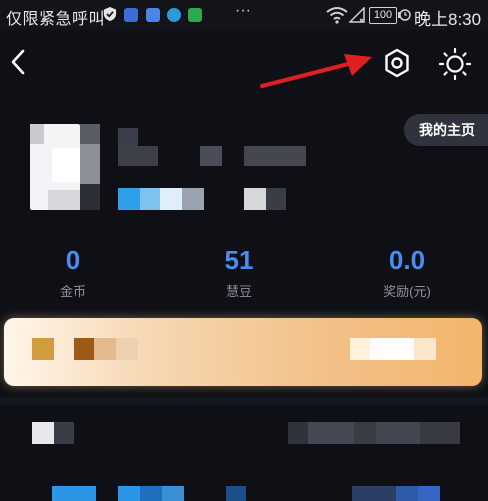  I want to click on status-bar: 仅限紧急呼叫 ··· 100 晚上8:30, so click(244, 15).